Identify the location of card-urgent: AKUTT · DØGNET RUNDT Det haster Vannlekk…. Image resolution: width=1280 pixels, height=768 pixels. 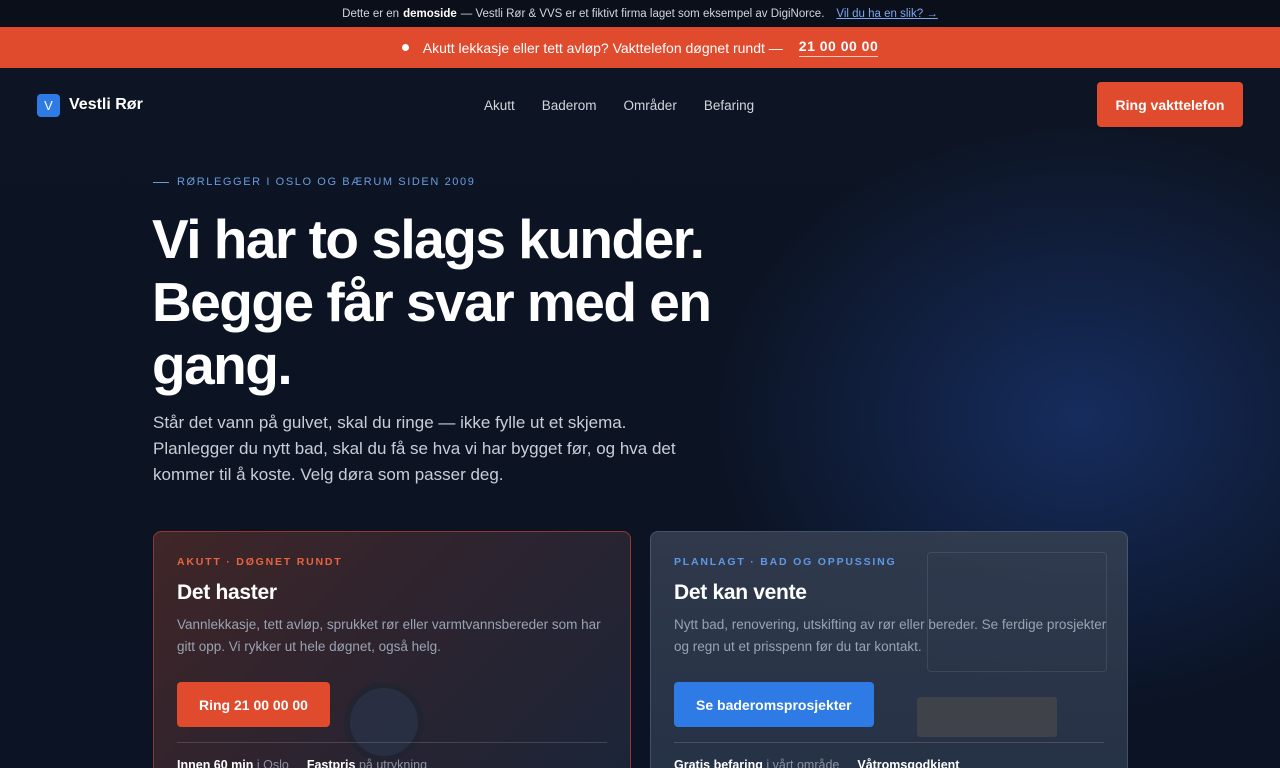
(392, 649).